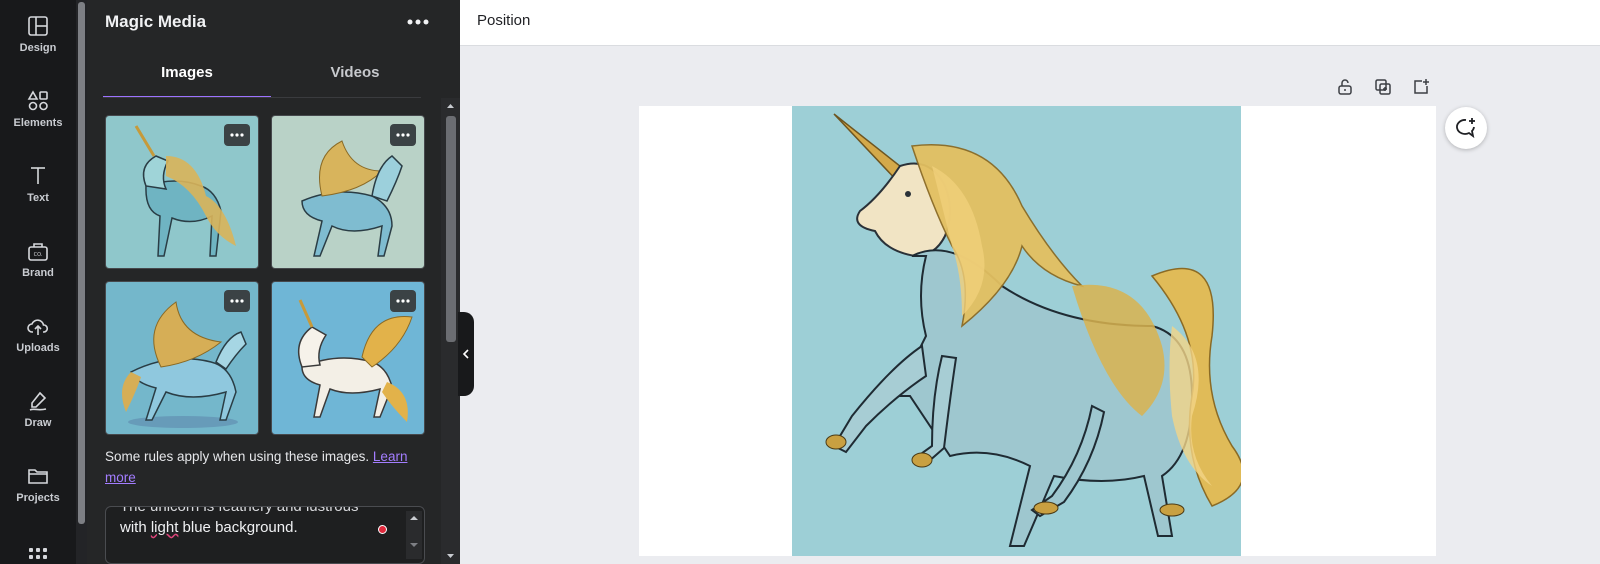  What do you see at coordinates (262, 97) in the screenshot?
I see `tab-divider` at bounding box center [262, 97].